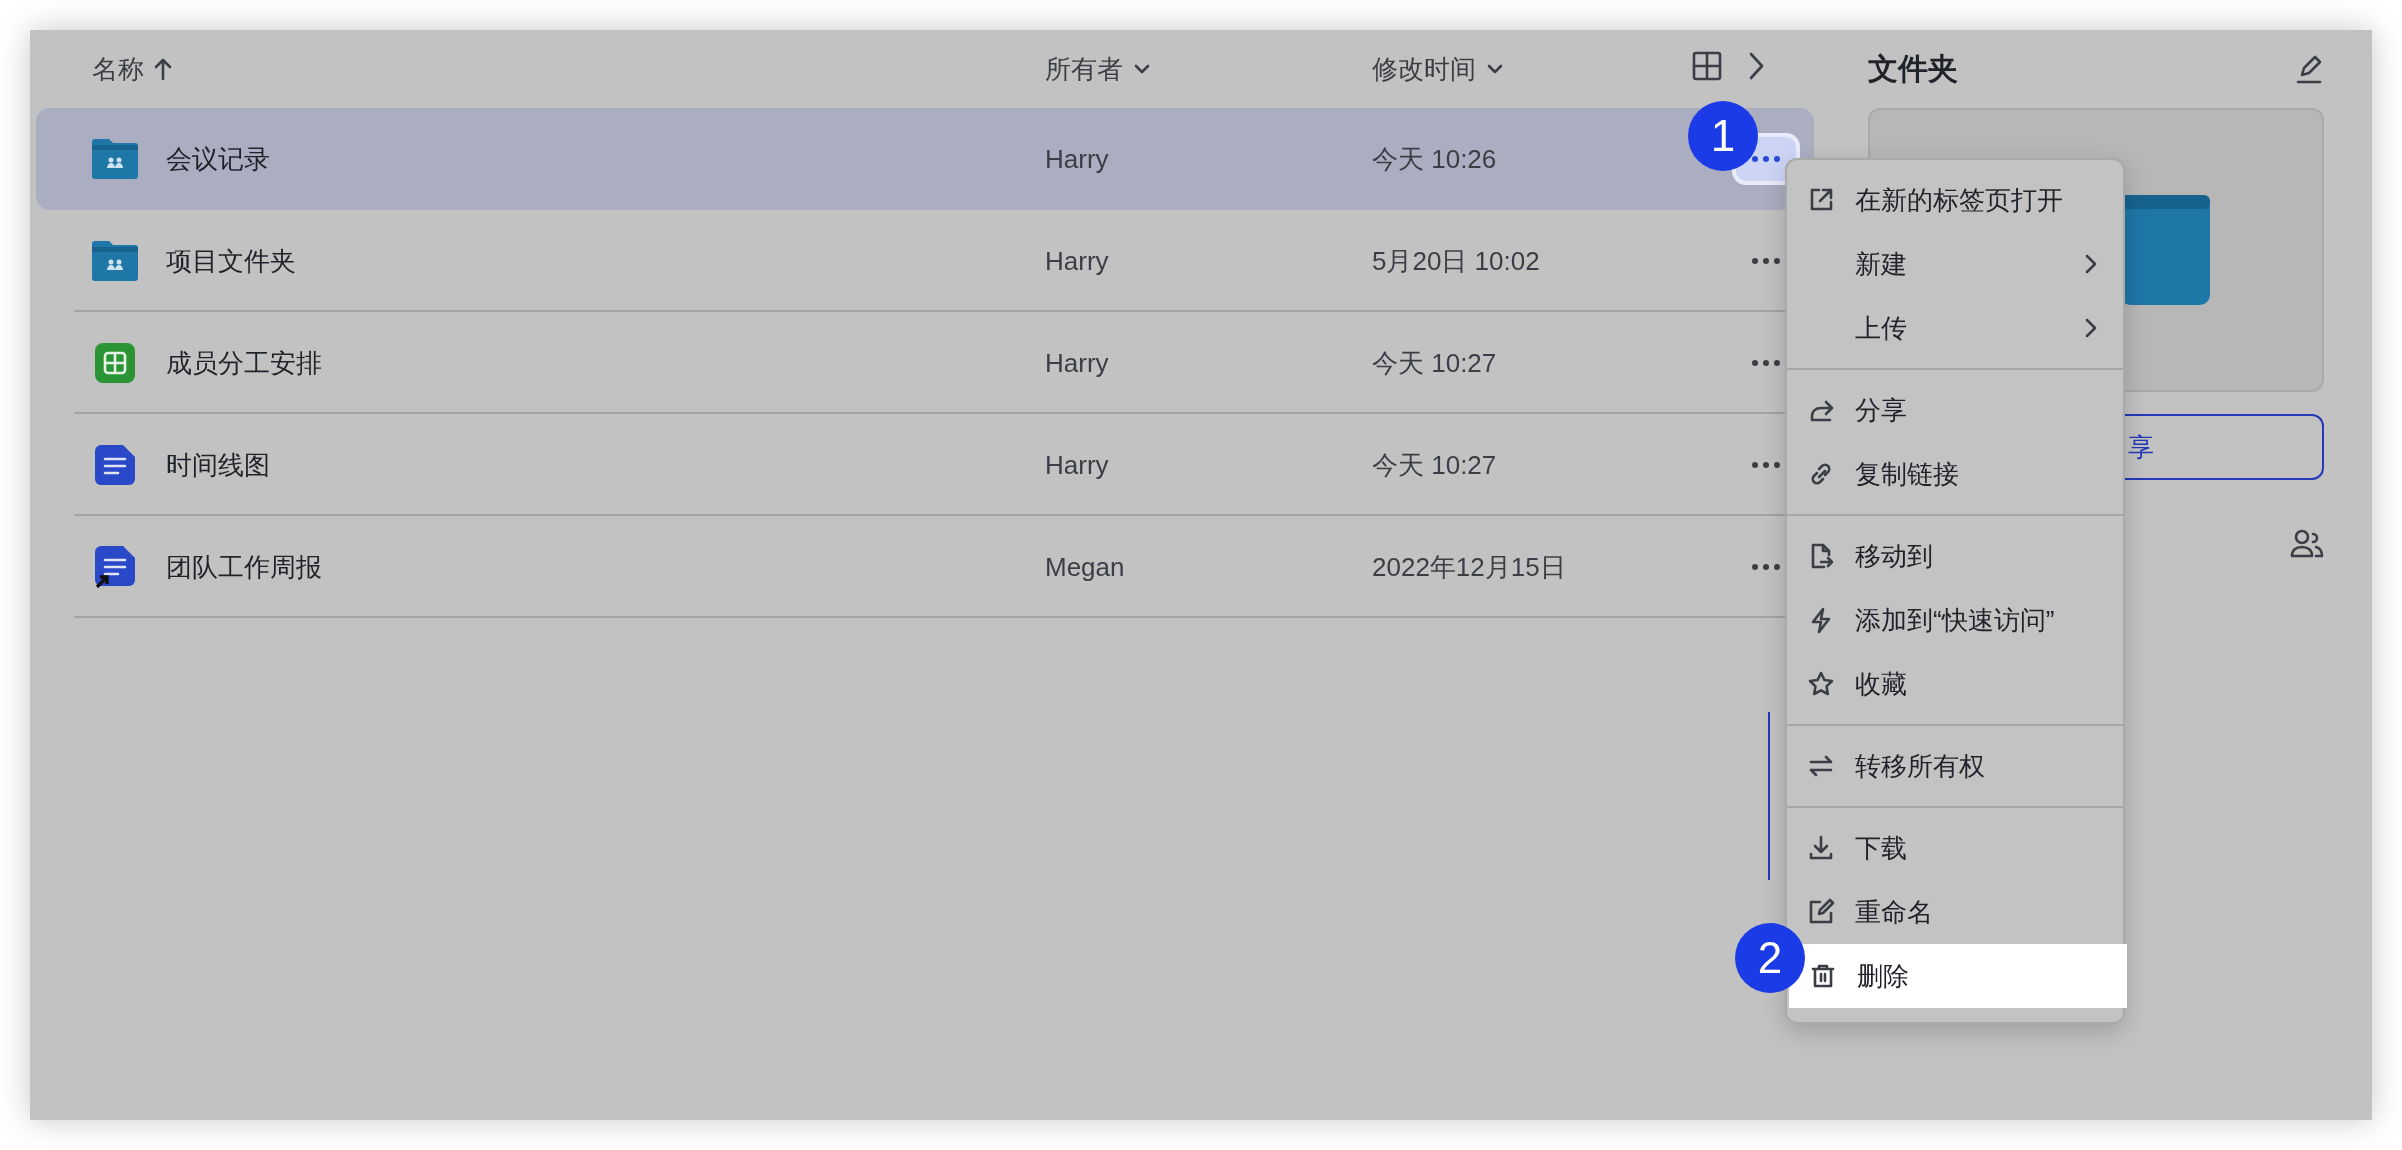  Describe the element at coordinates (163, 69) in the screenshot. I see `arrow-up-icon` at that location.